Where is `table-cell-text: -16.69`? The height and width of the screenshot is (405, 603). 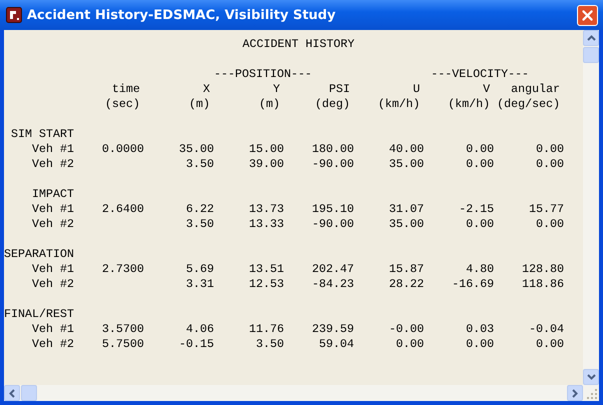 table-cell-text: -16.69 is located at coordinates (472, 284).